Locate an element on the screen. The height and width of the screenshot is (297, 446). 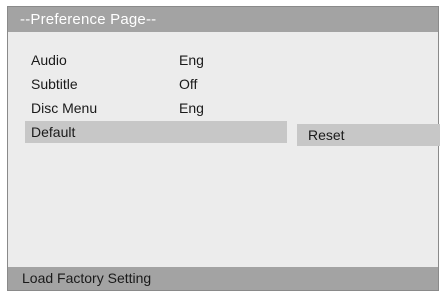
menu-item-audio: Audio Eng is located at coordinates (223, 60).